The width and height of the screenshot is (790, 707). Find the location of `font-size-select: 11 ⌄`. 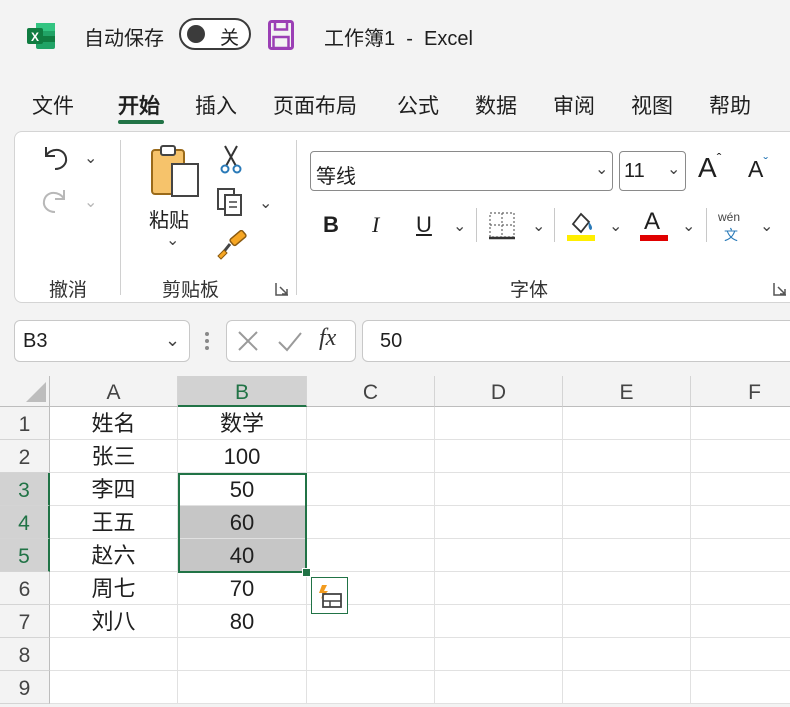

font-size-select: 11 ⌄ is located at coordinates (652, 171).